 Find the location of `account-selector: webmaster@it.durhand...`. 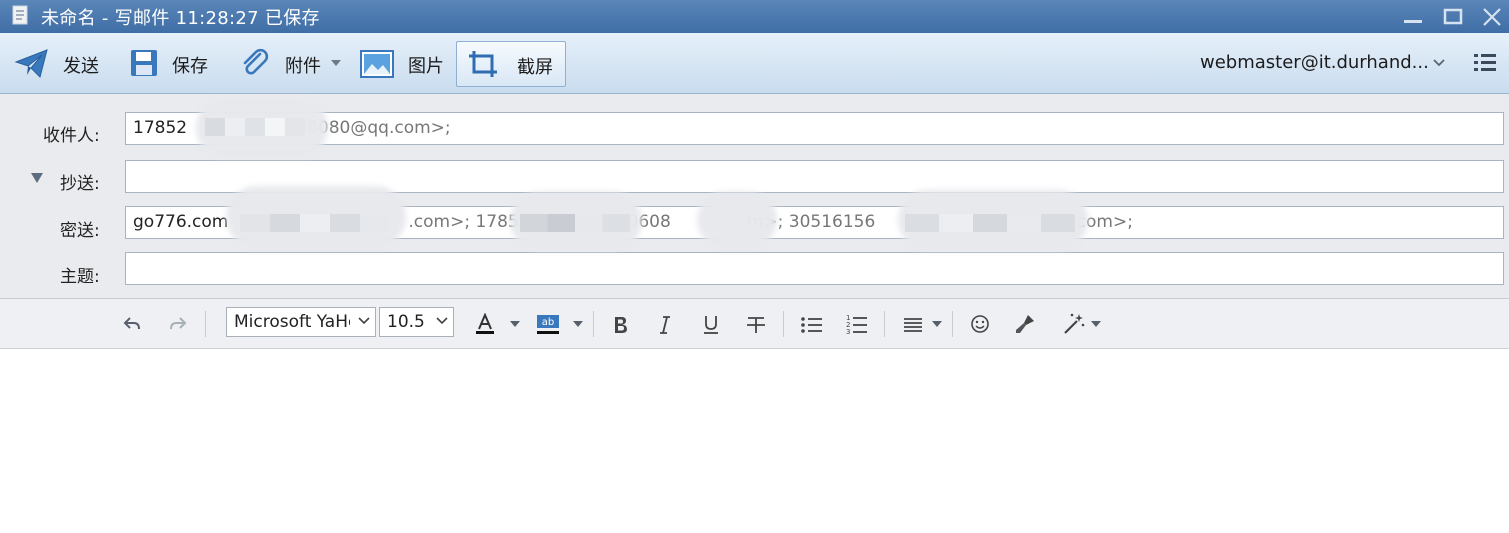

account-selector: webmaster@it.durhand... is located at coordinates (1314, 62).